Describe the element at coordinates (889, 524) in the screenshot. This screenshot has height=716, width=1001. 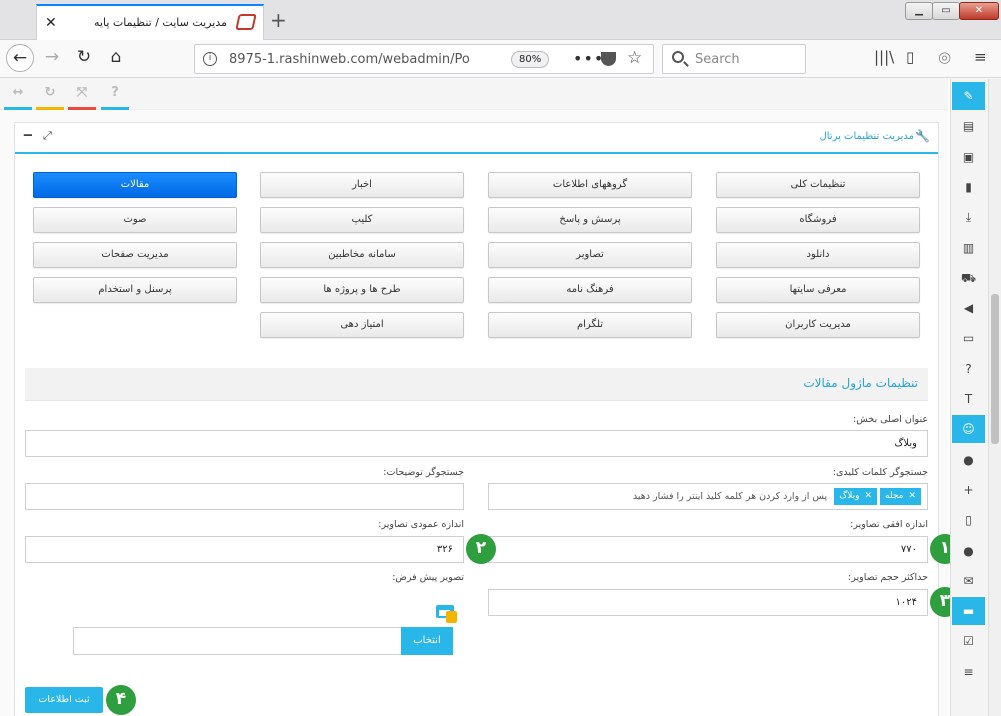
I see `image-width-label: اندازه افقی تصاویر:` at that location.